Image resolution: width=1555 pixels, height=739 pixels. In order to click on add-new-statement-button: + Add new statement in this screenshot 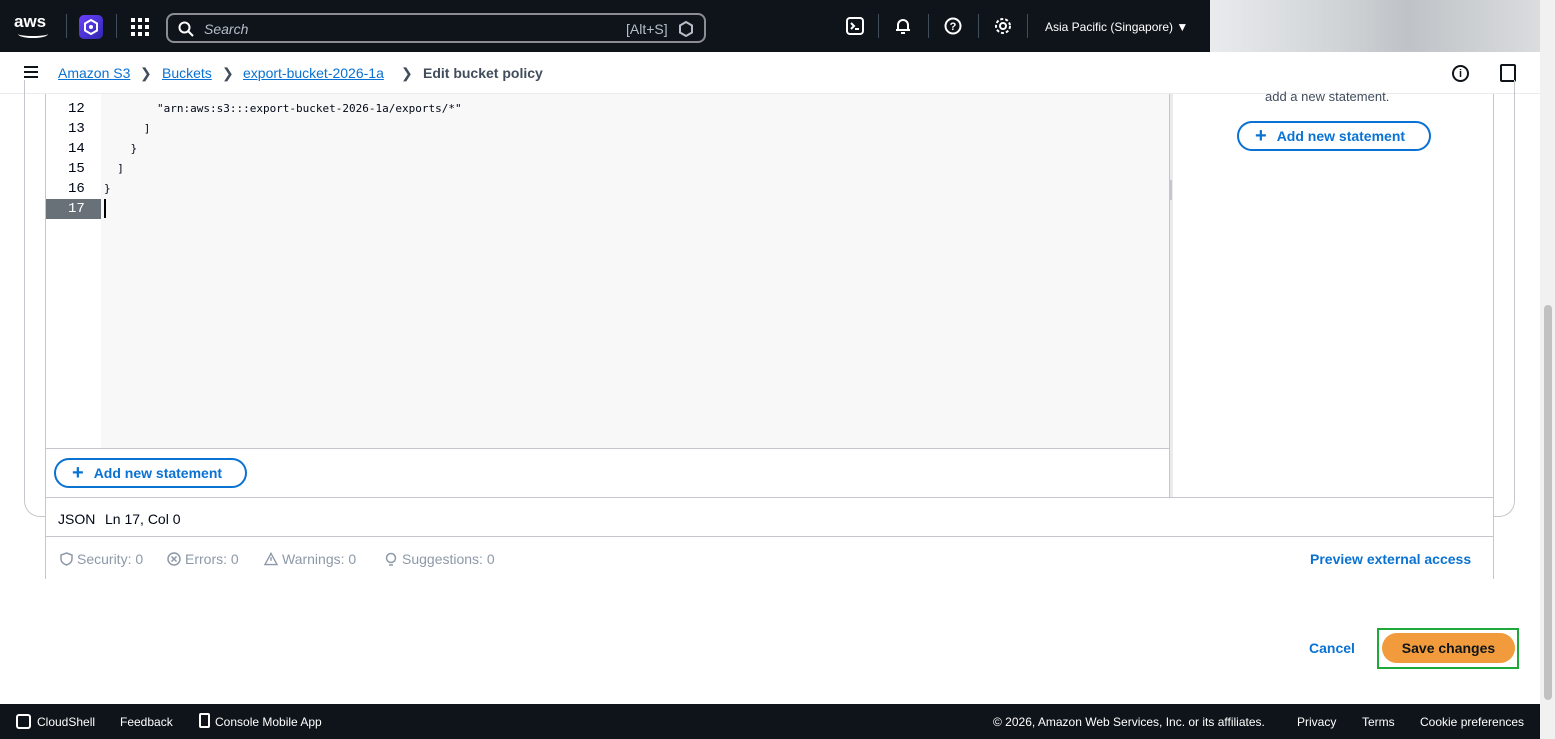, I will do `click(150, 473)`.